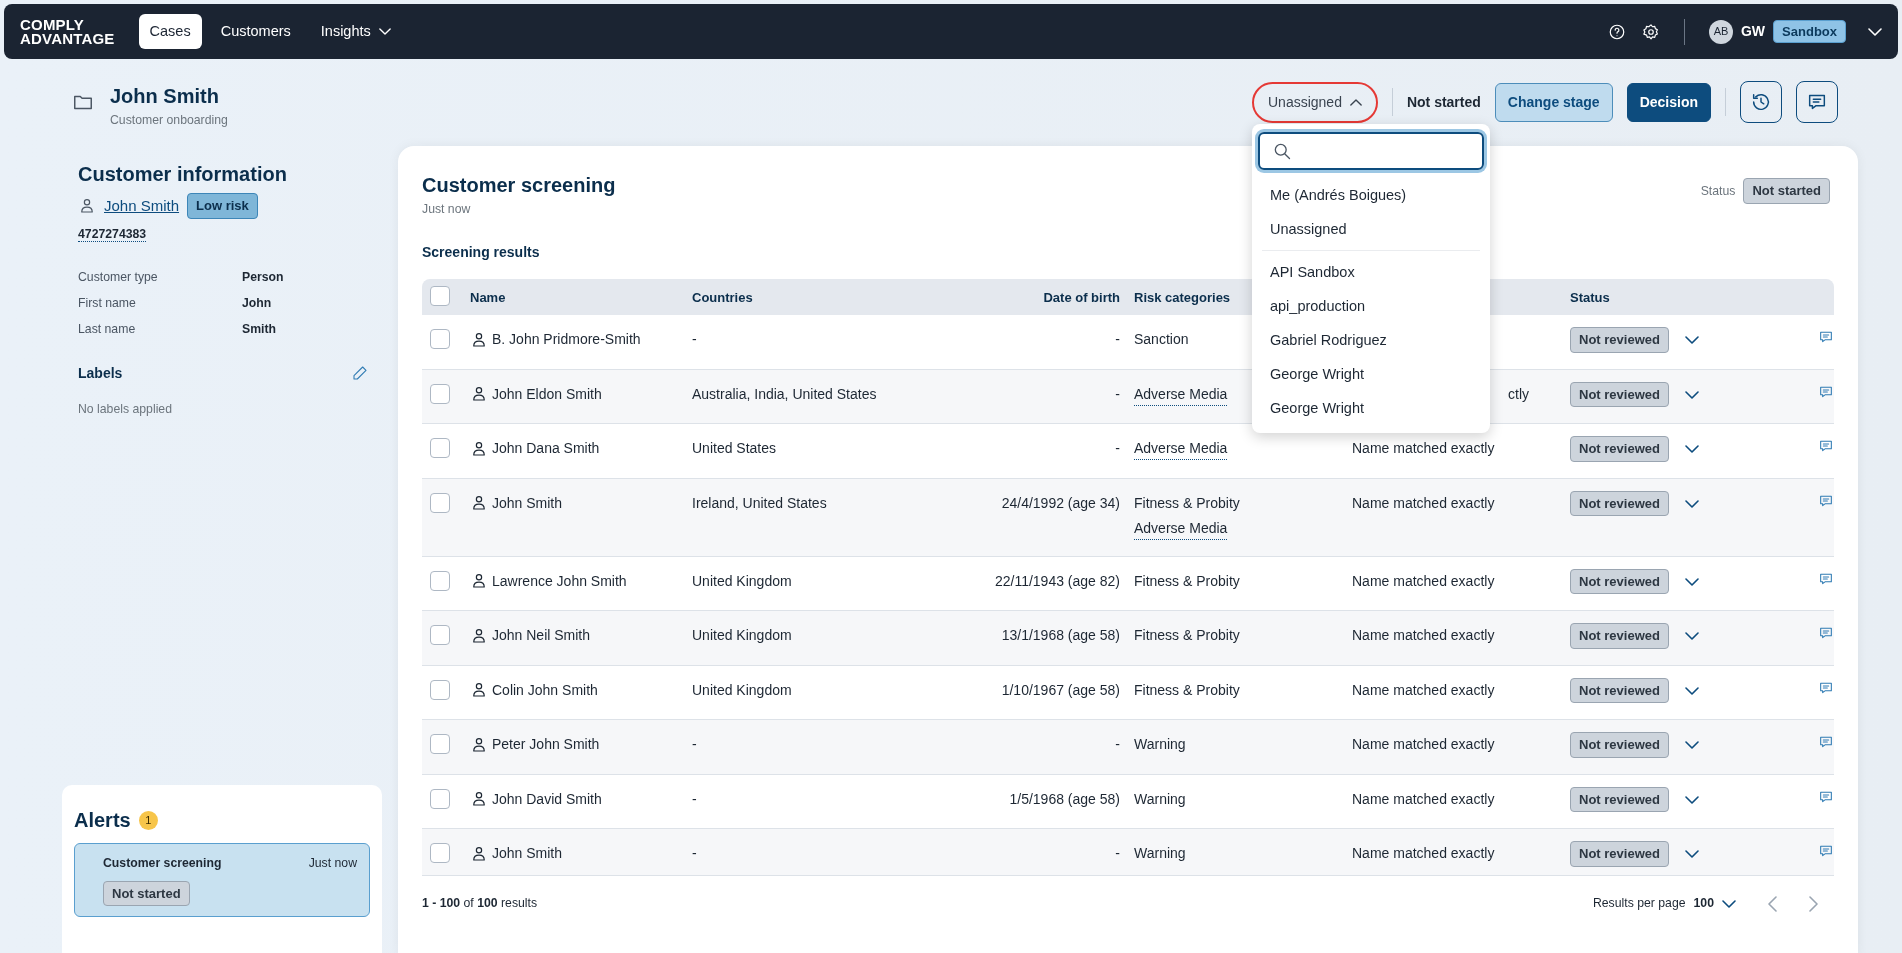 The height and width of the screenshot is (953, 1902). What do you see at coordinates (1371, 194) in the screenshot?
I see `menu-item: Me (Andrés Boigues)` at bounding box center [1371, 194].